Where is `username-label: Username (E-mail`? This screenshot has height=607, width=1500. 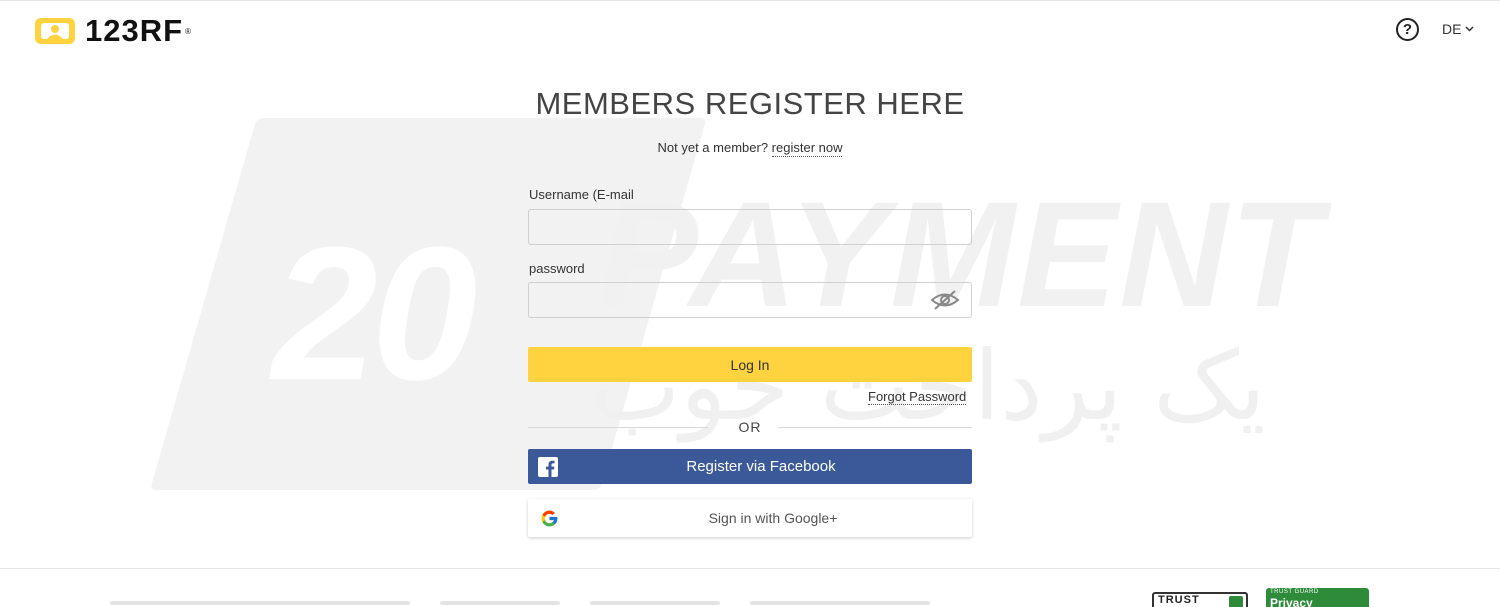 username-label: Username (E-mail is located at coordinates (581, 194).